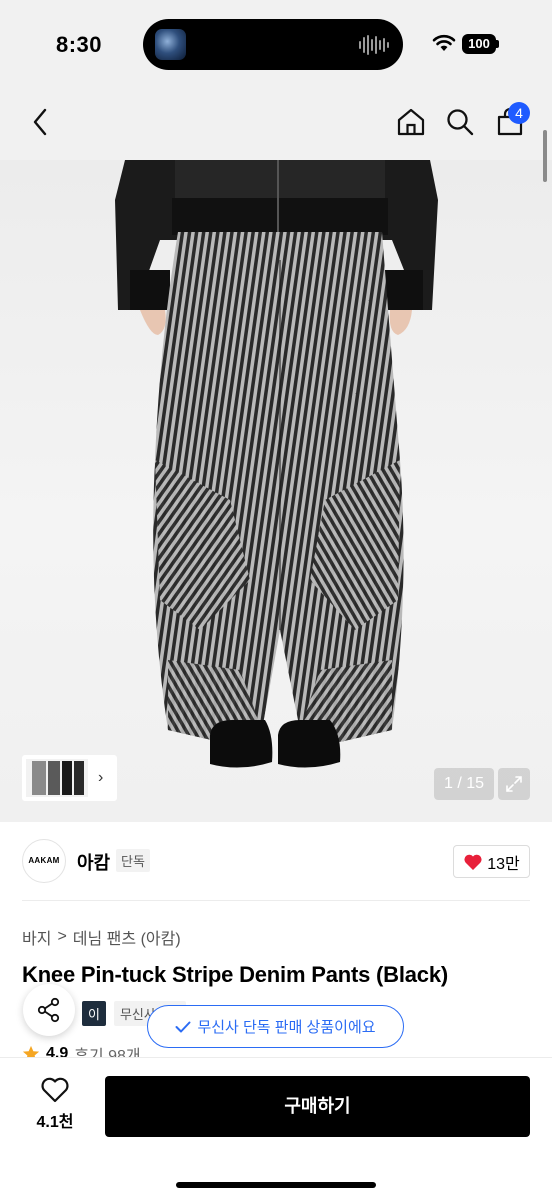  I want to click on status-bar: 8:30 100, so click(276, 45).